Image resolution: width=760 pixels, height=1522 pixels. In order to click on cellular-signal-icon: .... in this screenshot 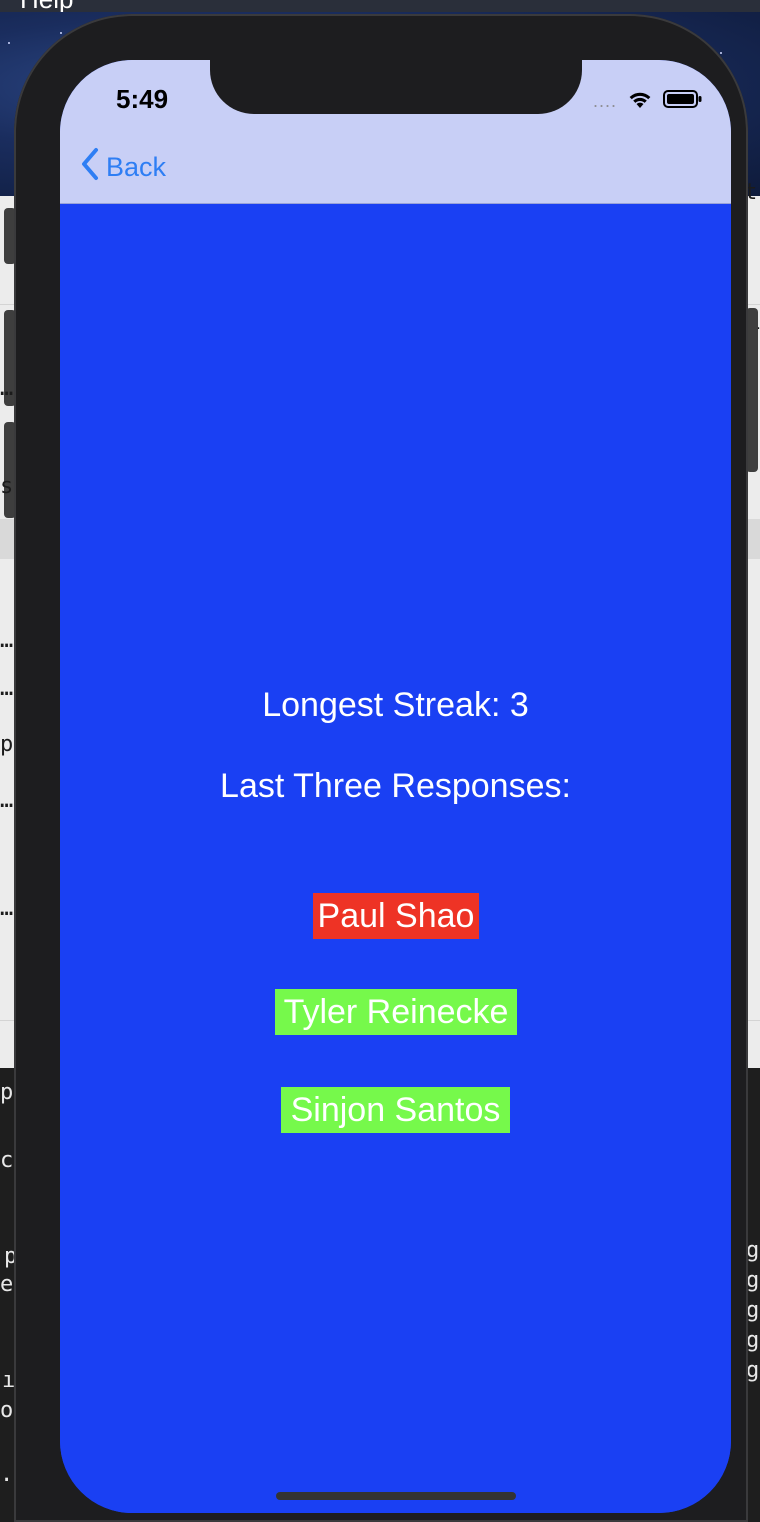, I will do `click(604, 101)`.